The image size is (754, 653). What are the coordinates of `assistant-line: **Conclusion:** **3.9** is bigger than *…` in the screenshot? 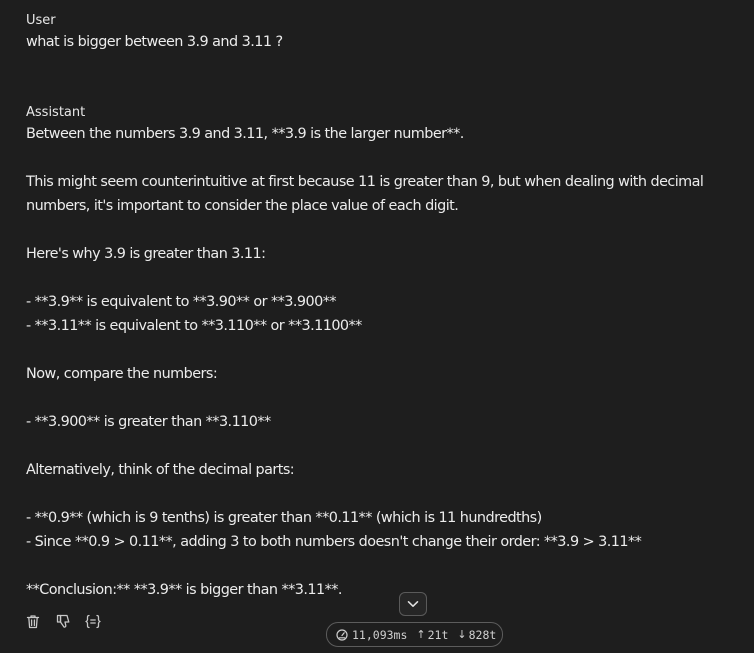 It's located at (184, 590).